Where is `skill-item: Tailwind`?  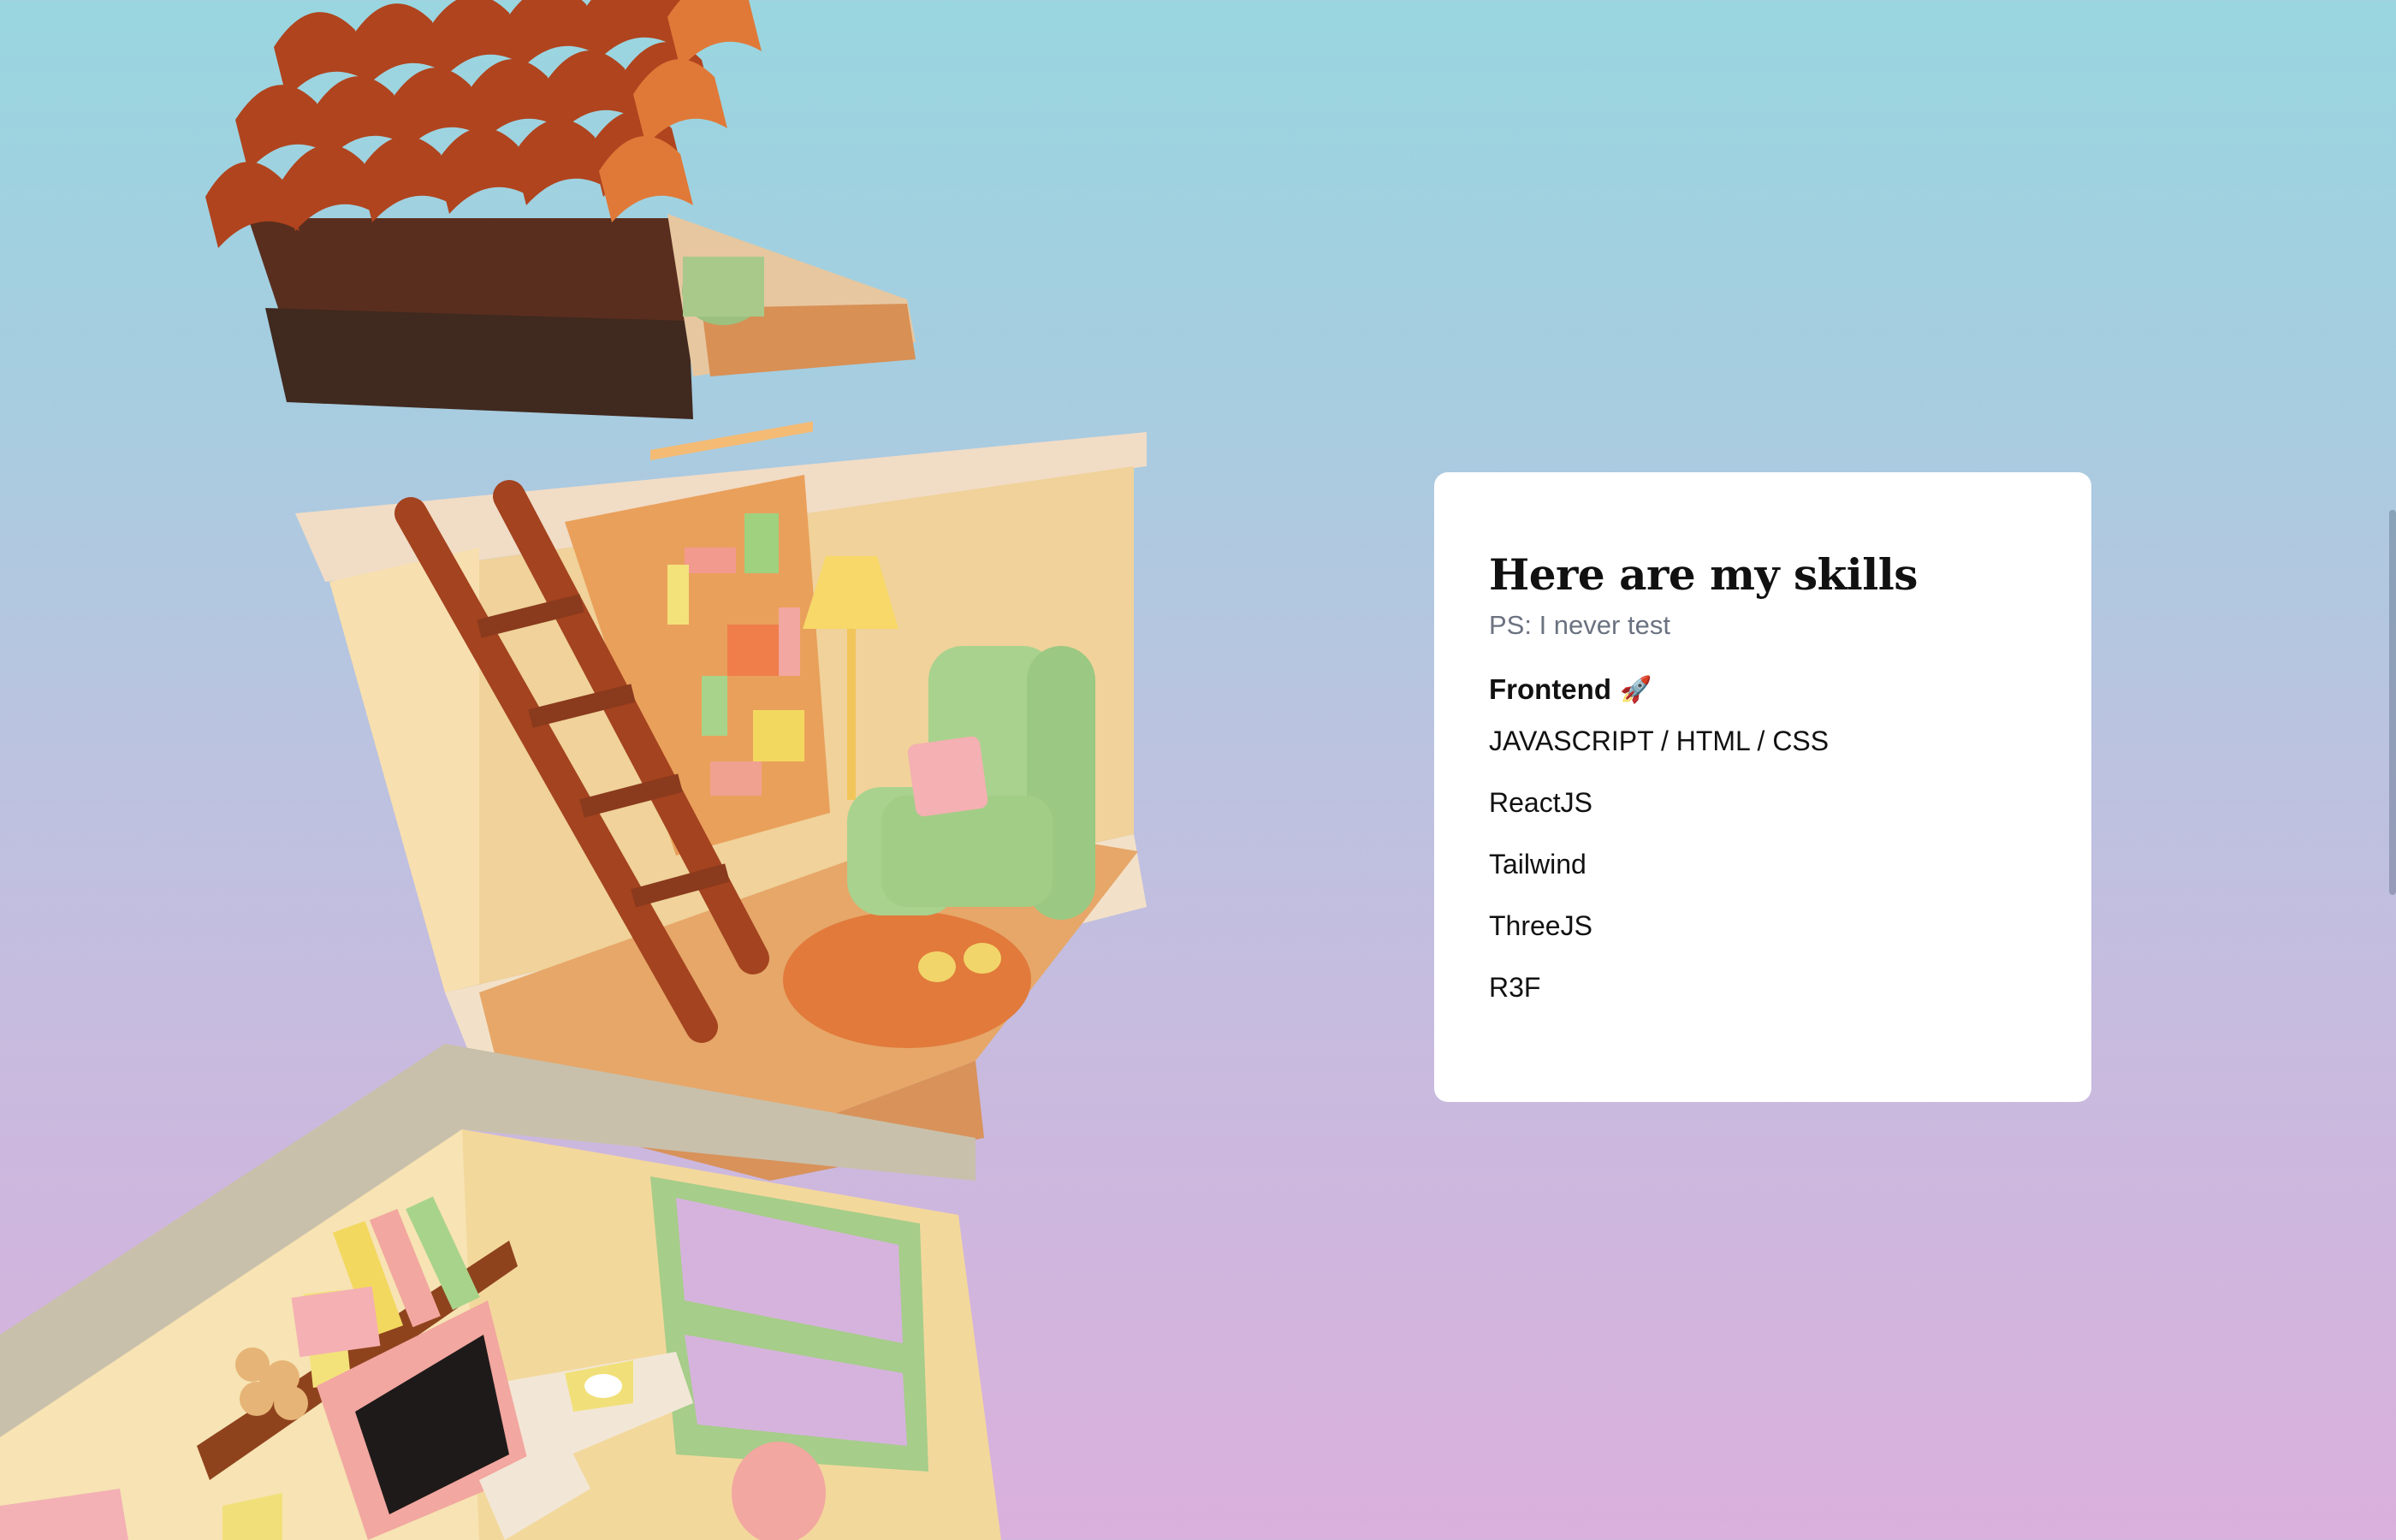
skill-item: Tailwind is located at coordinates (1537, 864).